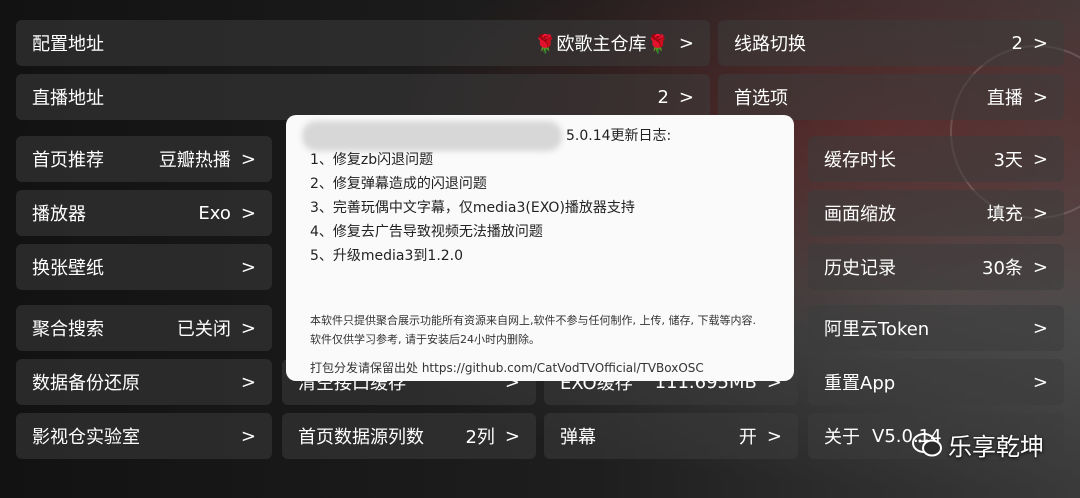 The height and width of the screenshot is (498, 1080). I want to click on history-label: 历史记录, so click(860, 268).